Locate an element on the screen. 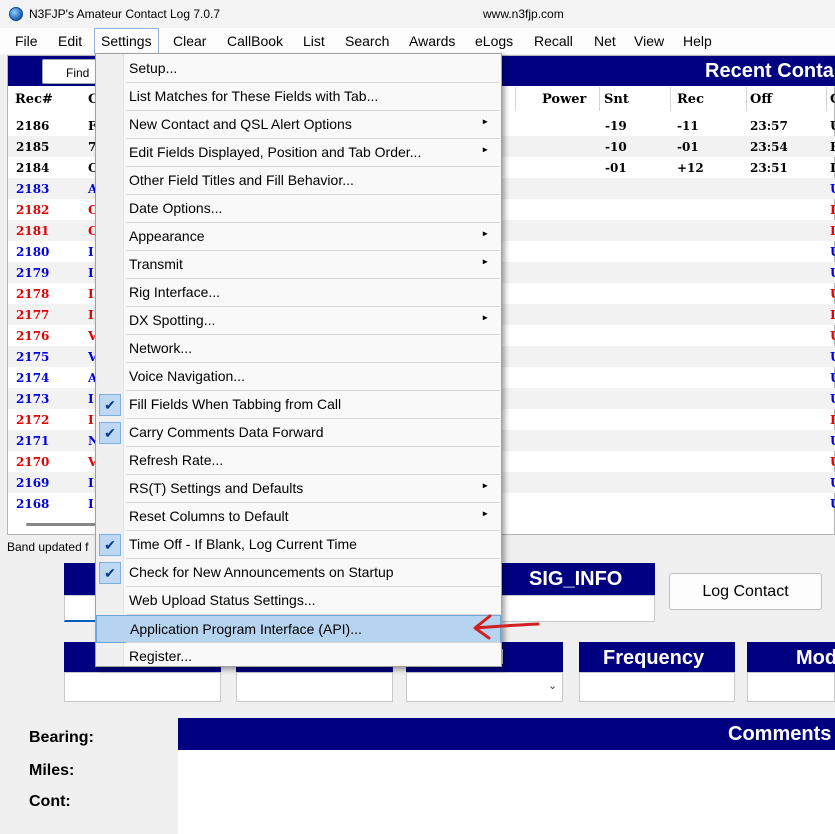  column-header-country: C is located at coordinates (832, 99).